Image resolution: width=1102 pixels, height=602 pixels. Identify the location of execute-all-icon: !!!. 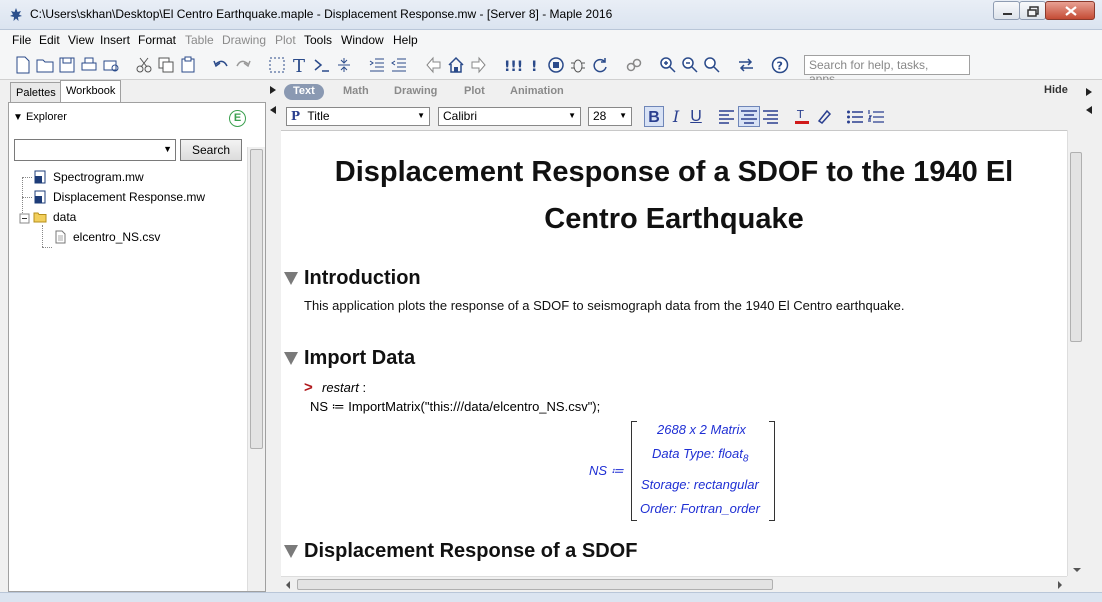
(512, 65).